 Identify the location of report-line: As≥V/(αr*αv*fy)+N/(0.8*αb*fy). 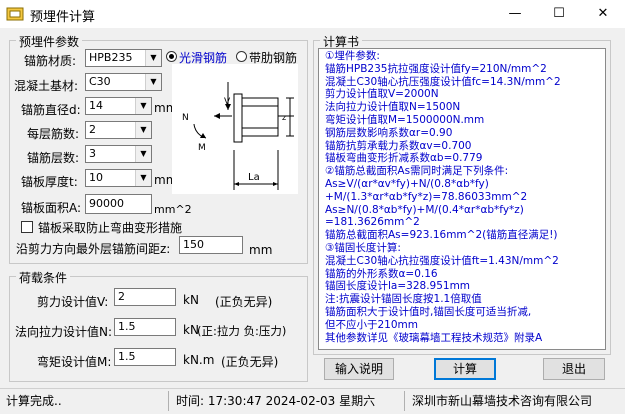
(407, 184).